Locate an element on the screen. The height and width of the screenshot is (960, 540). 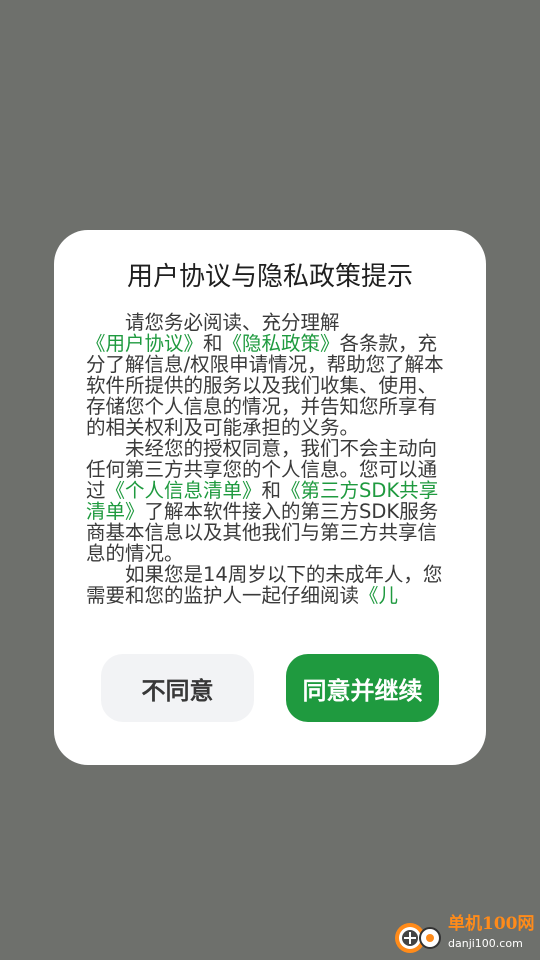
disagree-button: 不同意 is located at coordinates (177, 688).